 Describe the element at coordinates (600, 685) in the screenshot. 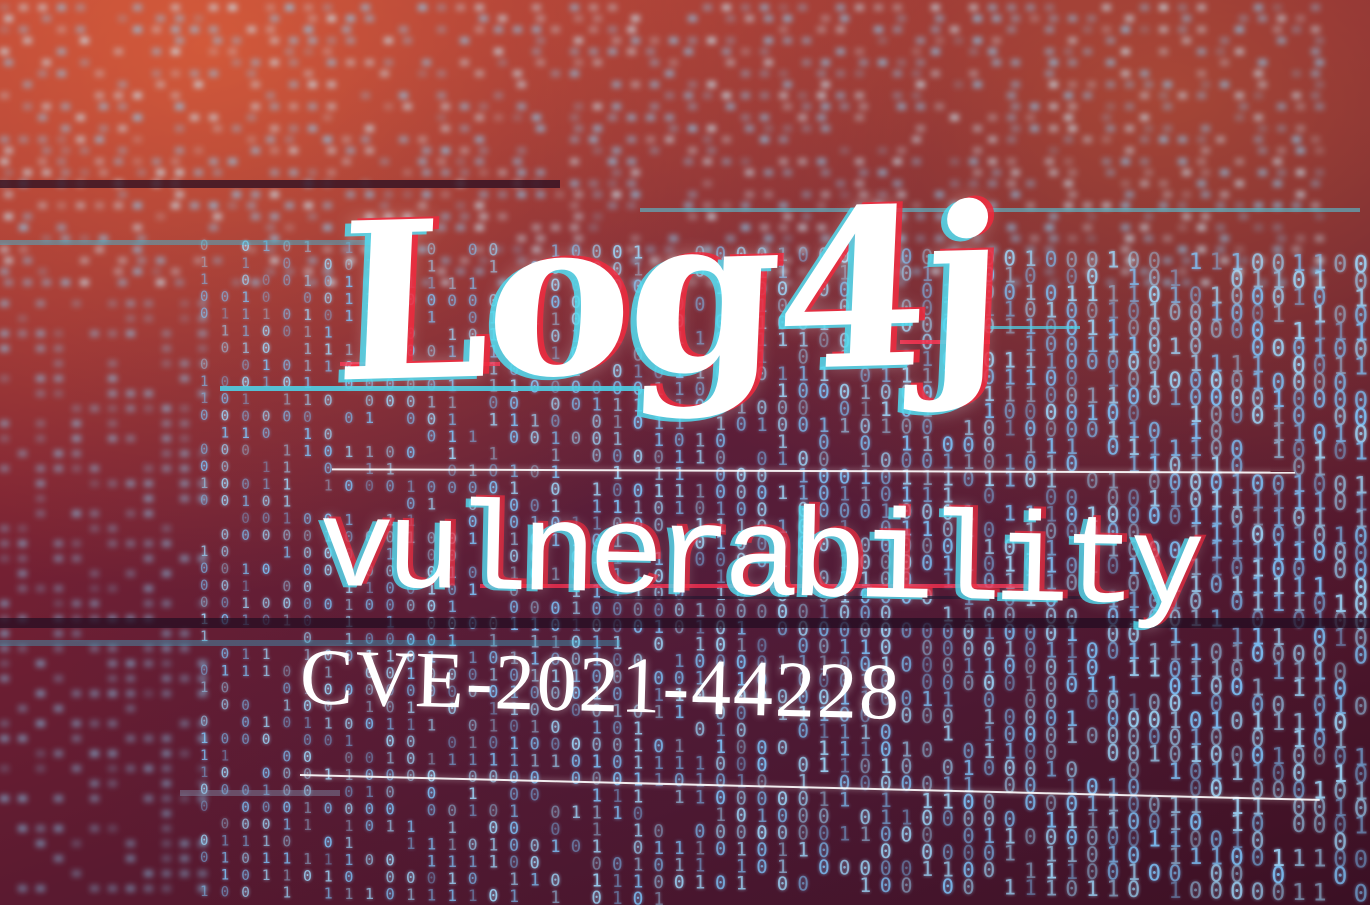

I see `cve-identifier: CVE-2021-44228` at that location.